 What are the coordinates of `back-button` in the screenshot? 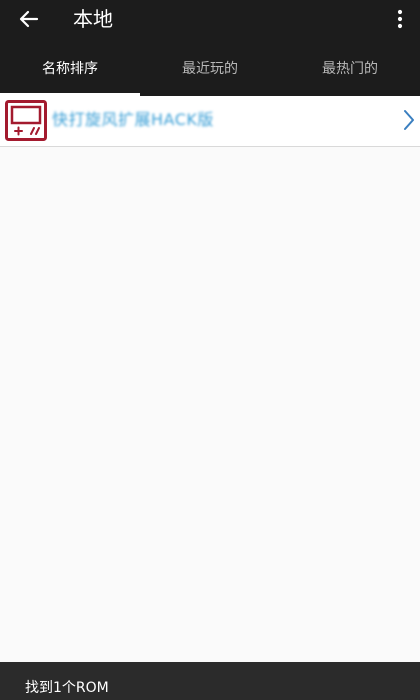 It's located at (29, 19).